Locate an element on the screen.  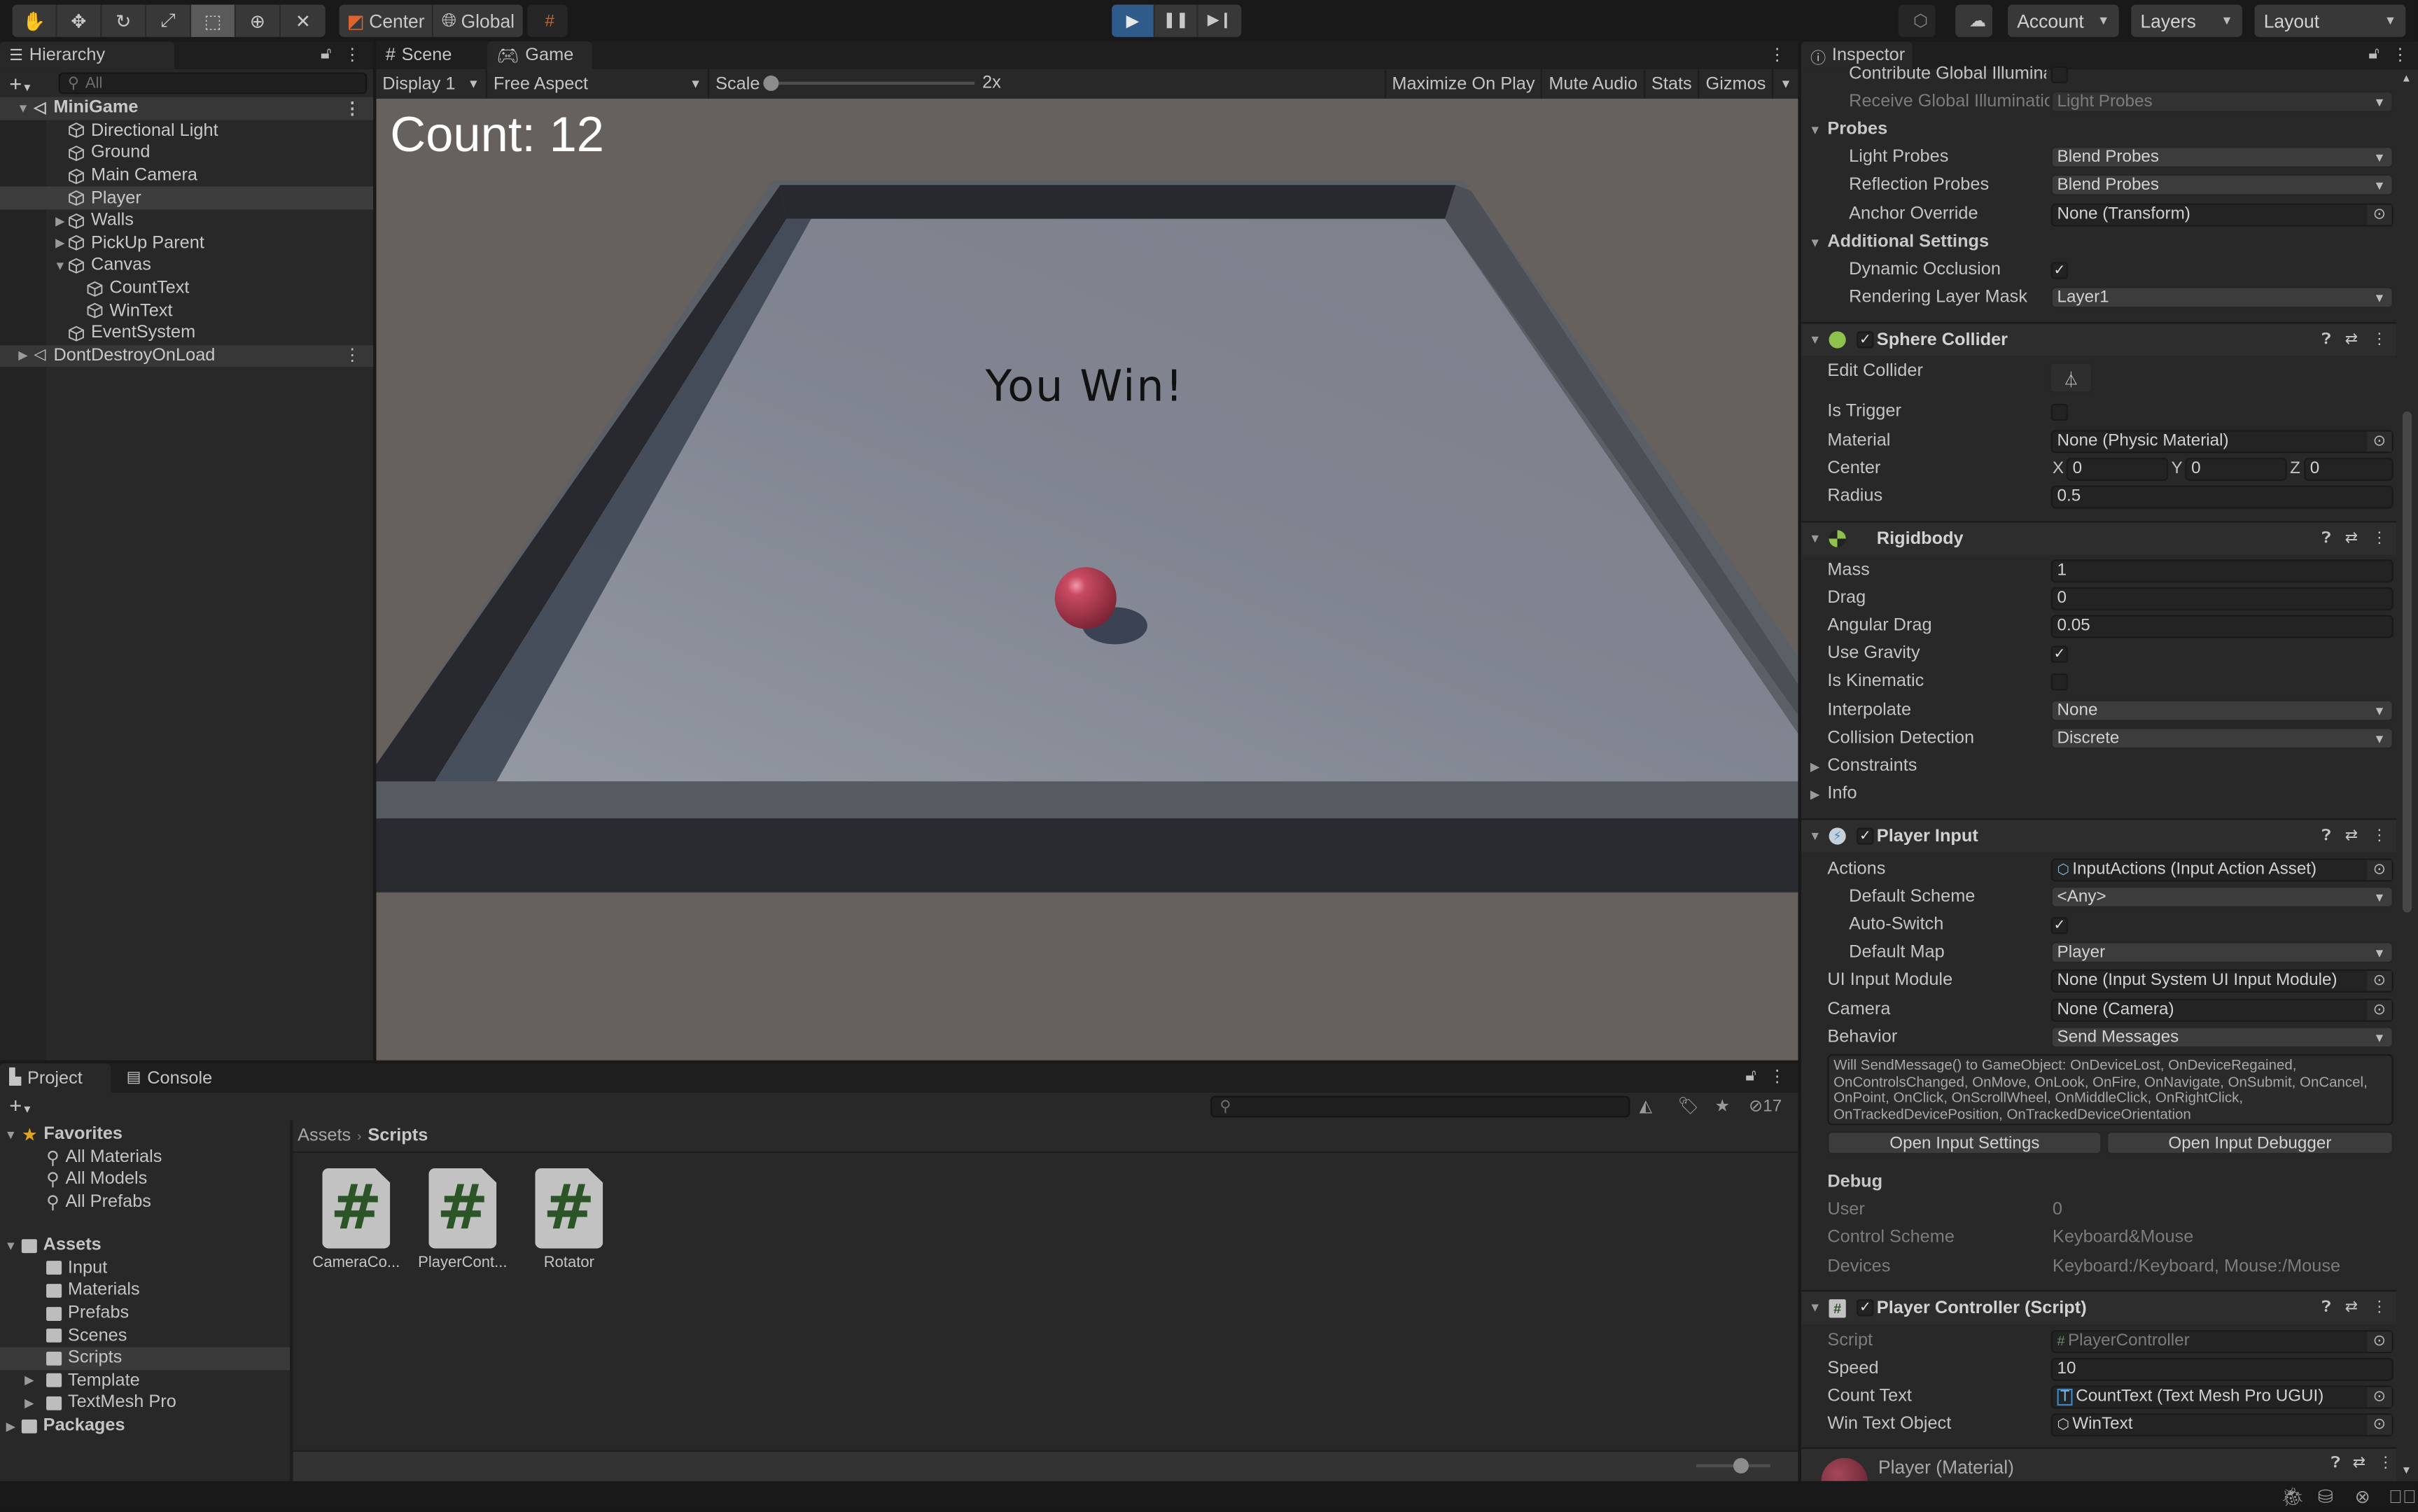
sphere-collider-header: ▼ ✓ Sphere Collider ❓︎ ⇄ ⋮ is located at coordinates (2099, 339).